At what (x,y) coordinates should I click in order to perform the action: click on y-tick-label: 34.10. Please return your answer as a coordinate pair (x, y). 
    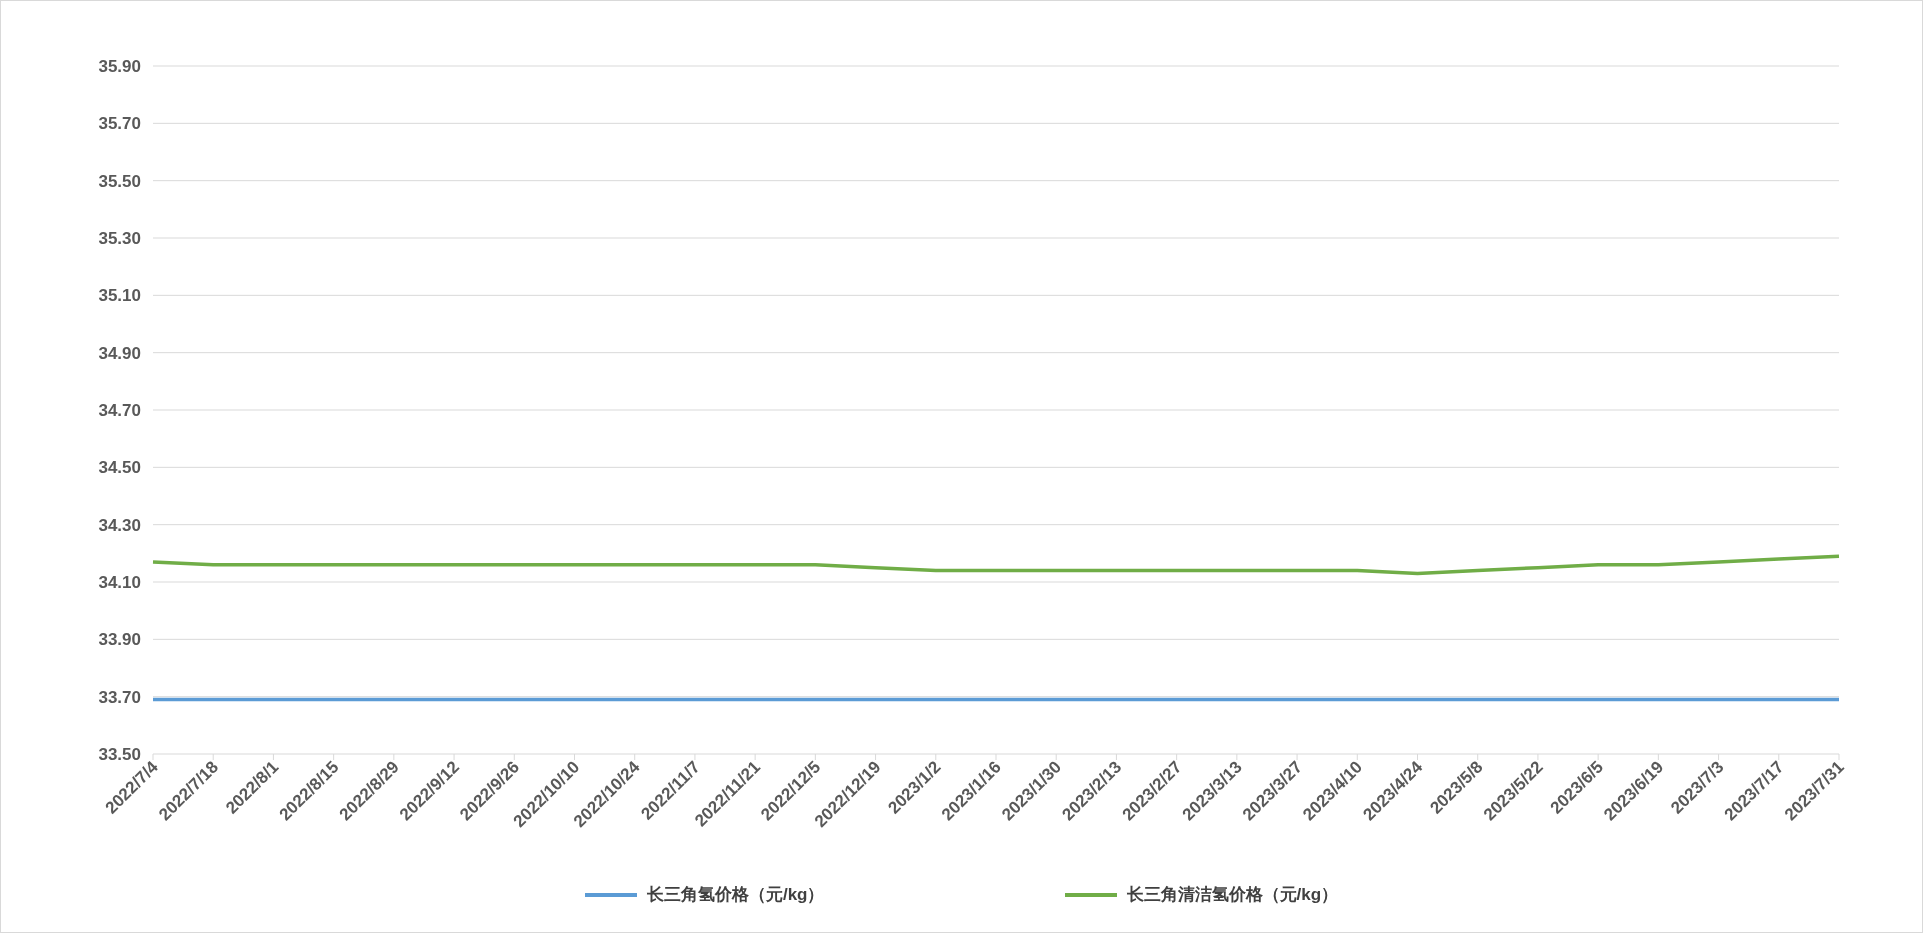
    Looking at the image, I should click on (119, 582).